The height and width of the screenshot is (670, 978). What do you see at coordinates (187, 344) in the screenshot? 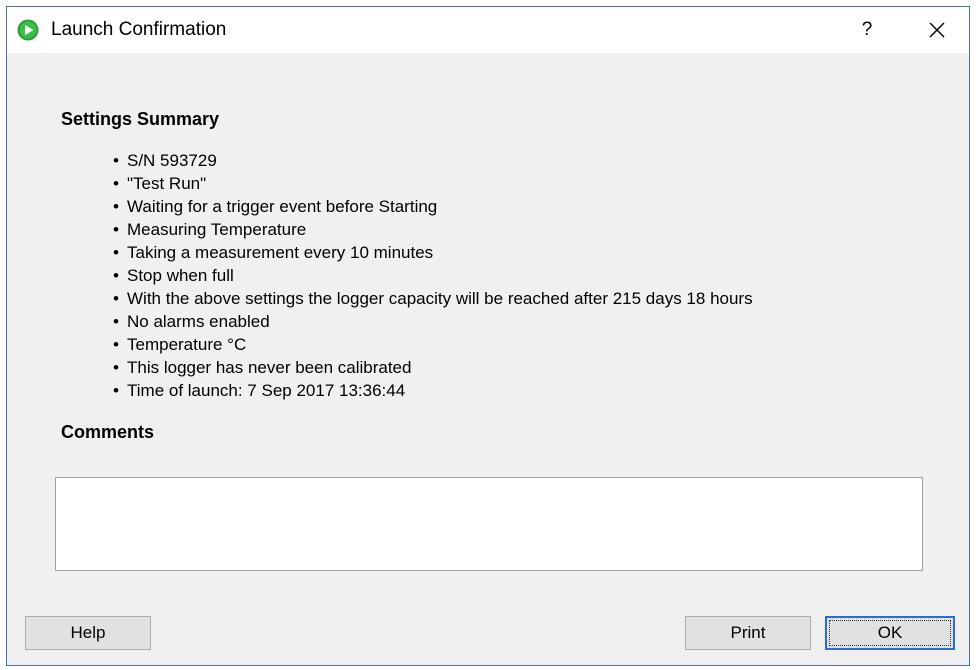
I see `list-item-text: Temperature °C` at bounding box center [187, 344].